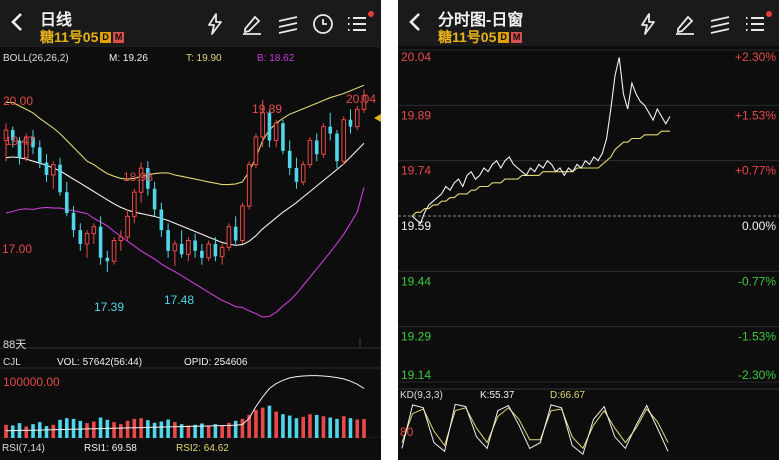 The width and height of the screenshot is (779, 460). What do you see at coordinates (757, 337) in the screenshot?
I see `percent-axis-label: -1.53%` at bounding box center [757, 337].